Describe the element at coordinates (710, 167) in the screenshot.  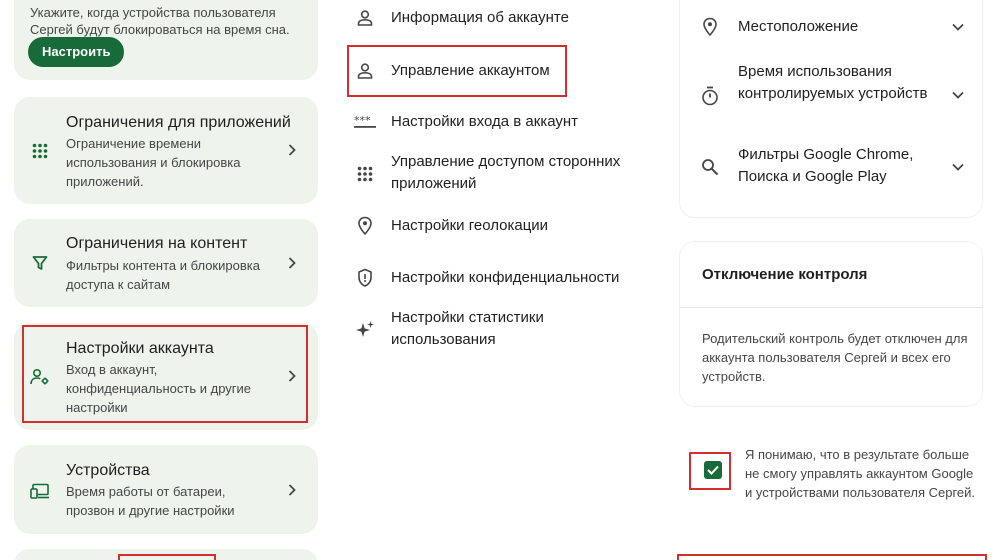
I see `search-icon` at that location.